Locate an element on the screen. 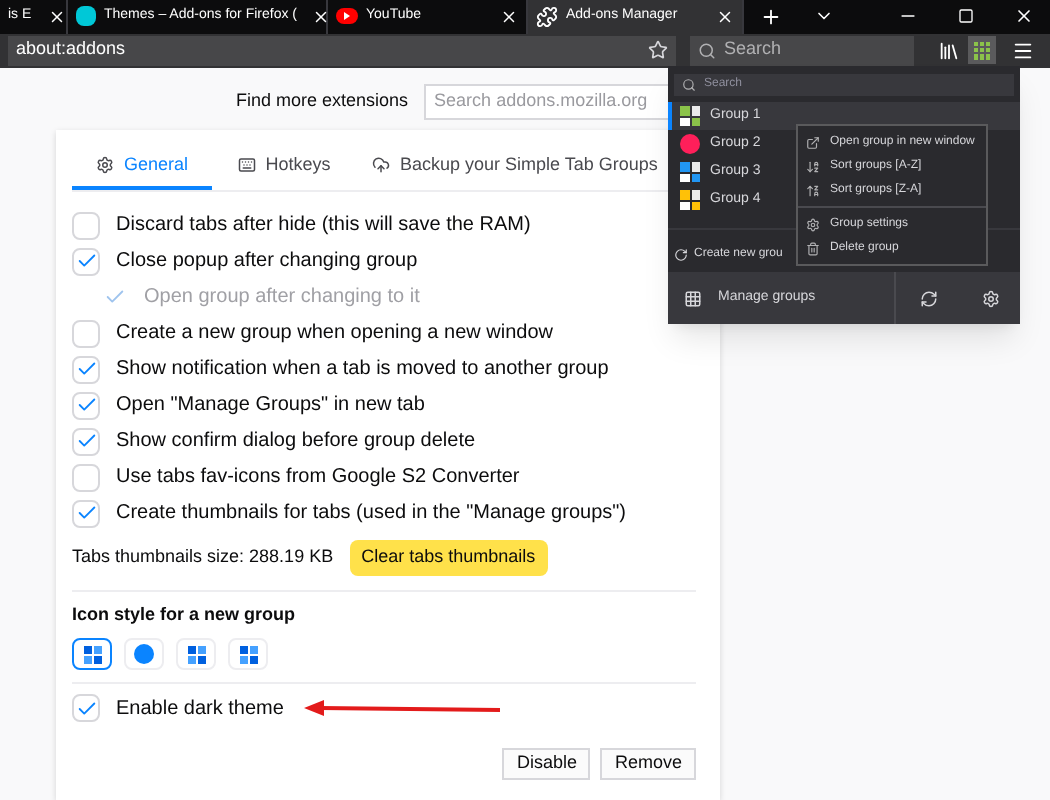  find-more-label: Find more extensions is located at coordinates (322, 100).